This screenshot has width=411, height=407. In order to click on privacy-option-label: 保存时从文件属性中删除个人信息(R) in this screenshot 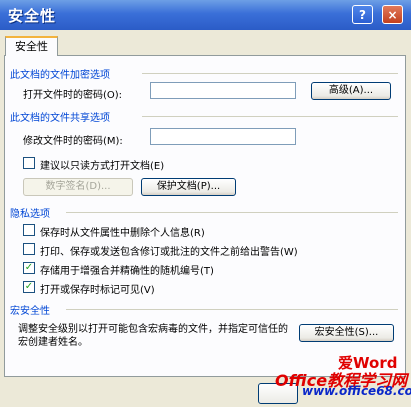, I will do `click(122, 233)`.